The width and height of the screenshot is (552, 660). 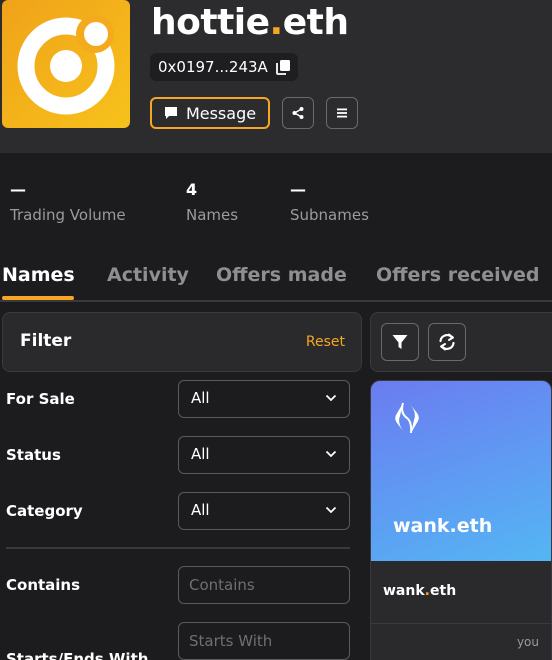 I want to click on tab-names: Names, so click(x=38, y=275).